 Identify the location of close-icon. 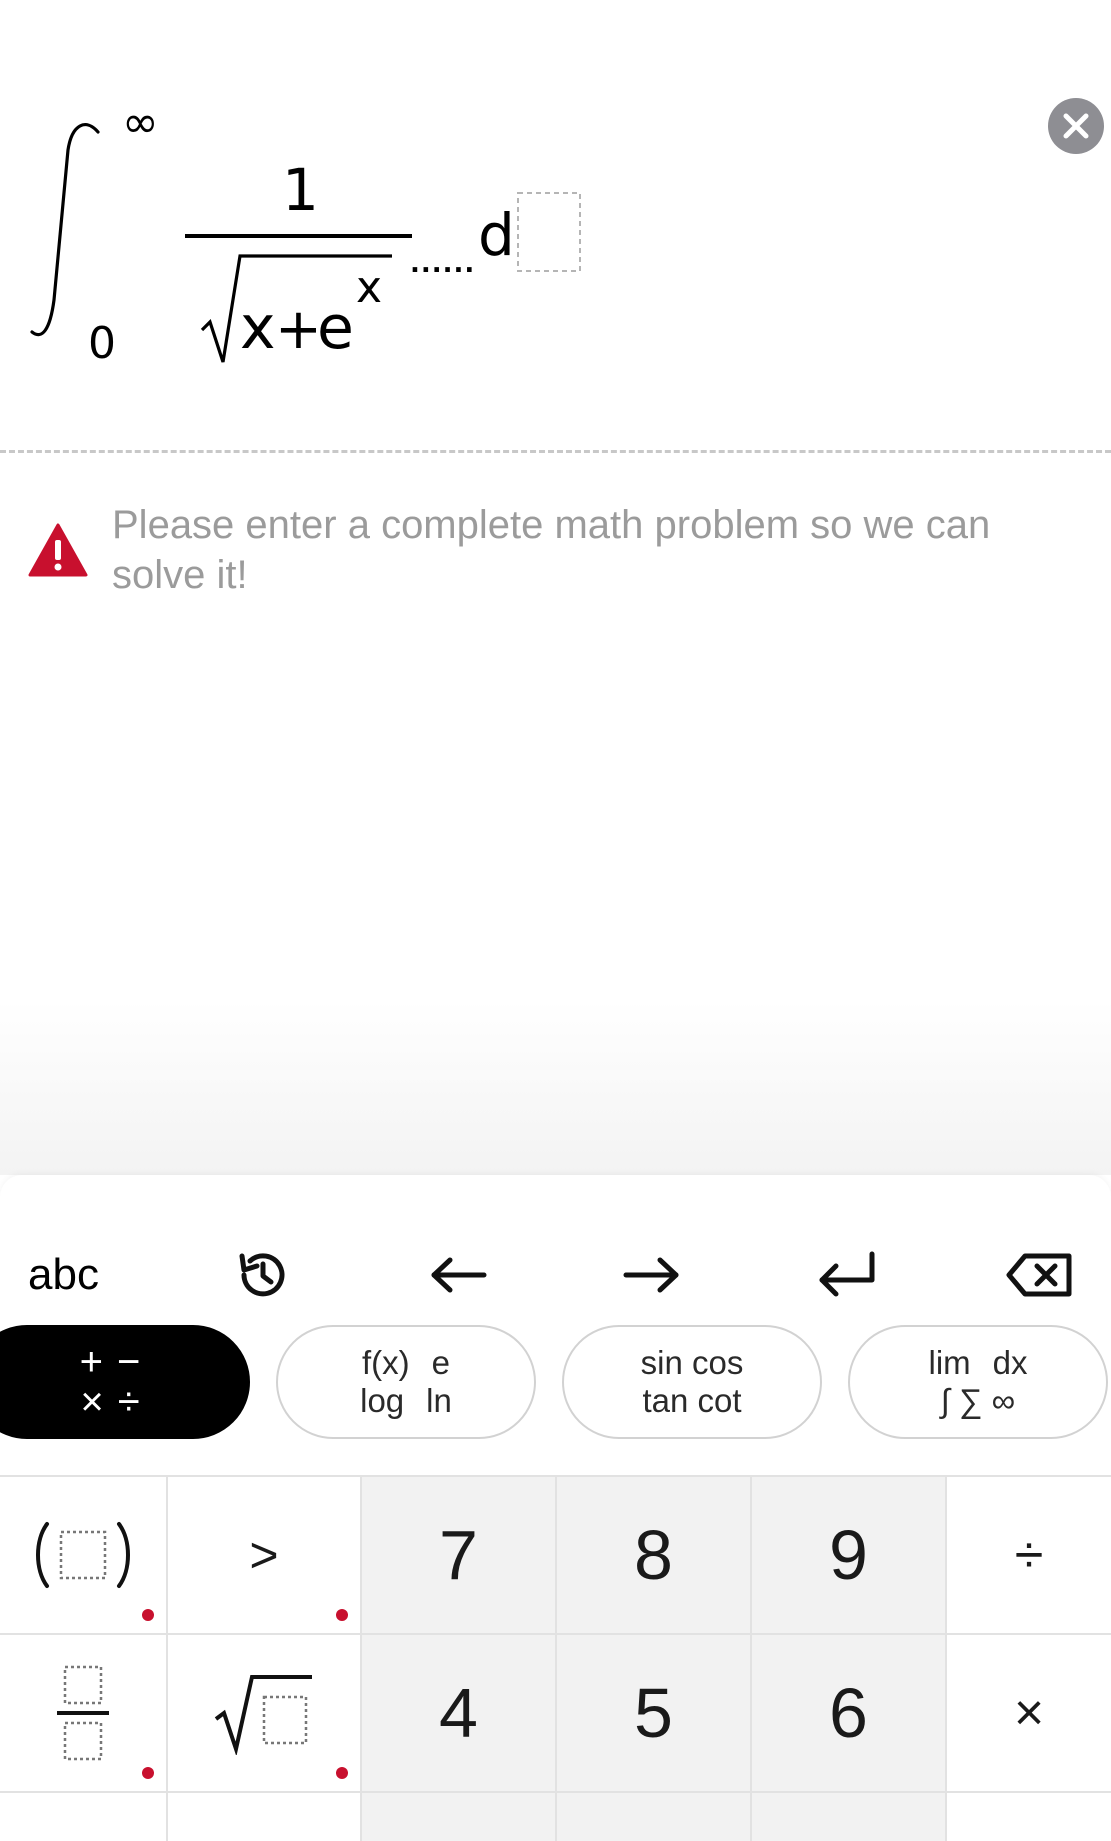
(1076, 126).